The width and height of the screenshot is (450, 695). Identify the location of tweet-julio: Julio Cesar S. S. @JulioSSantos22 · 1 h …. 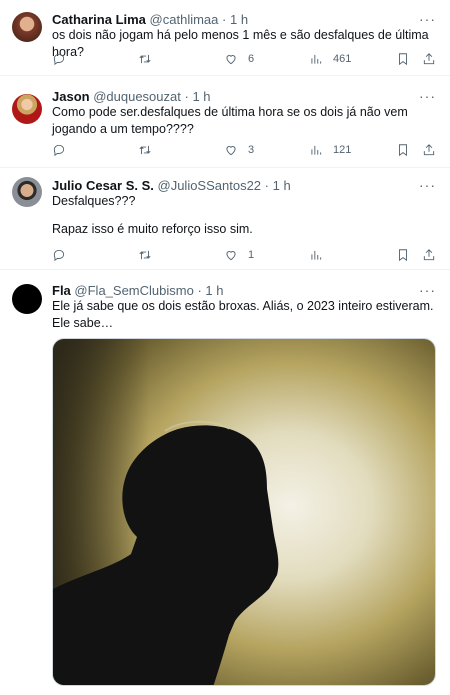
(225, 219).